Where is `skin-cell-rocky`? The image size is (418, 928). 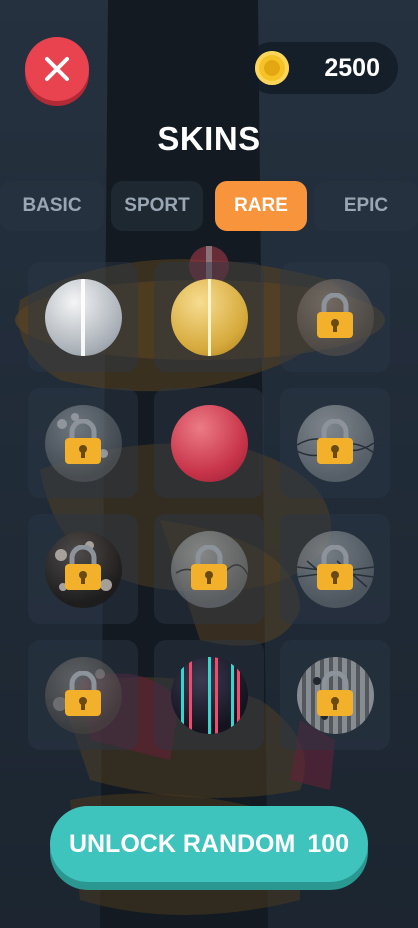
skin-cell-rocky is located at coordinates (335, 317).